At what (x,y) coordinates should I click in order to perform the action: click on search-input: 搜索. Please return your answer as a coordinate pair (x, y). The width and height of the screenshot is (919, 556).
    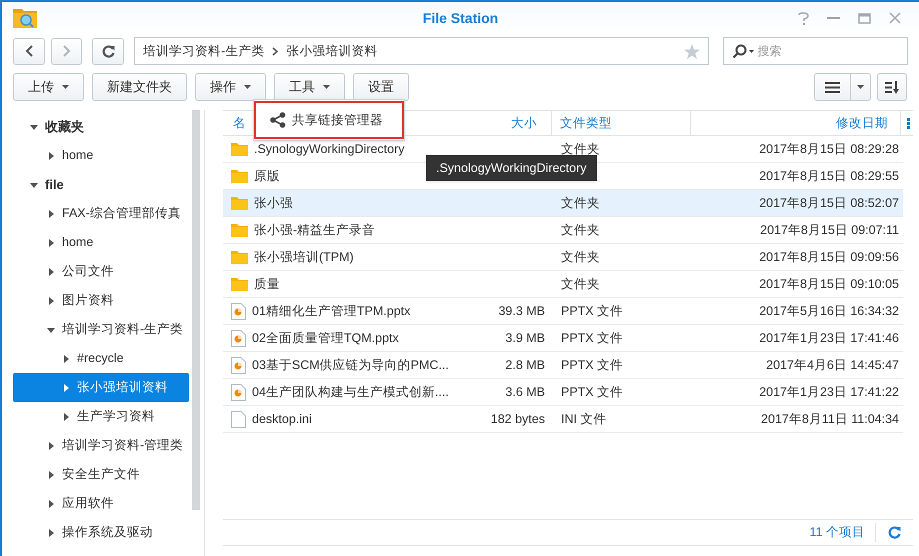
    Looking at the image, I should click on (828, 51).